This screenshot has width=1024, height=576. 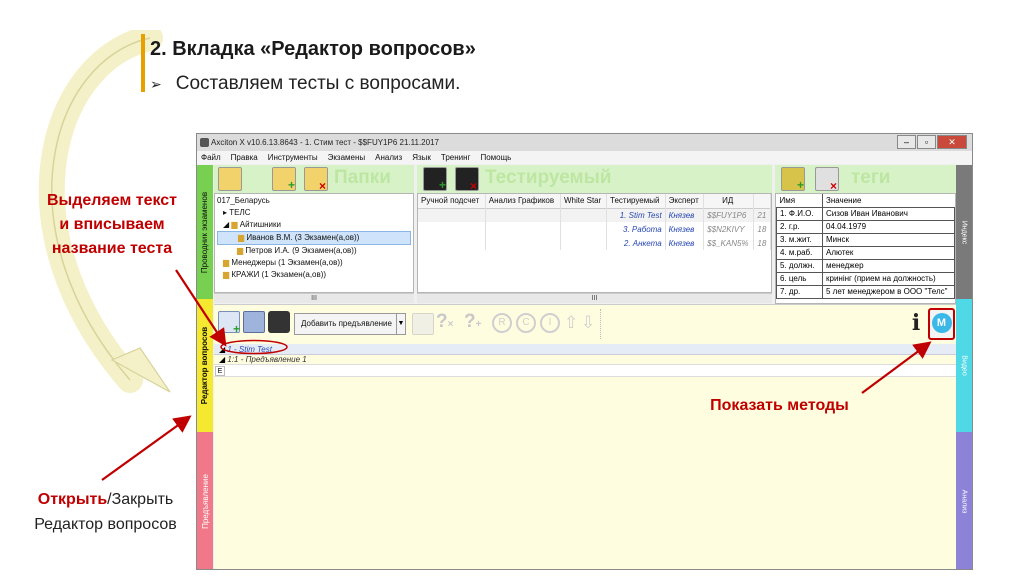 I want to click on arrow-to-editor-tab, so click(x=146, y=448).